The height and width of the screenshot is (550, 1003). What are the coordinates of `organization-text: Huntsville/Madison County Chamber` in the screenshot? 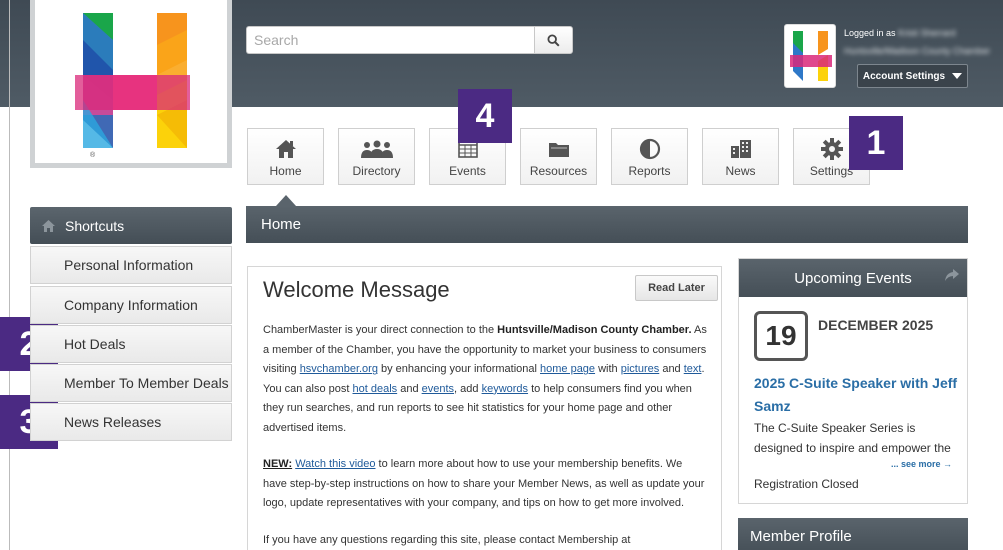 It's located at (917, 51).